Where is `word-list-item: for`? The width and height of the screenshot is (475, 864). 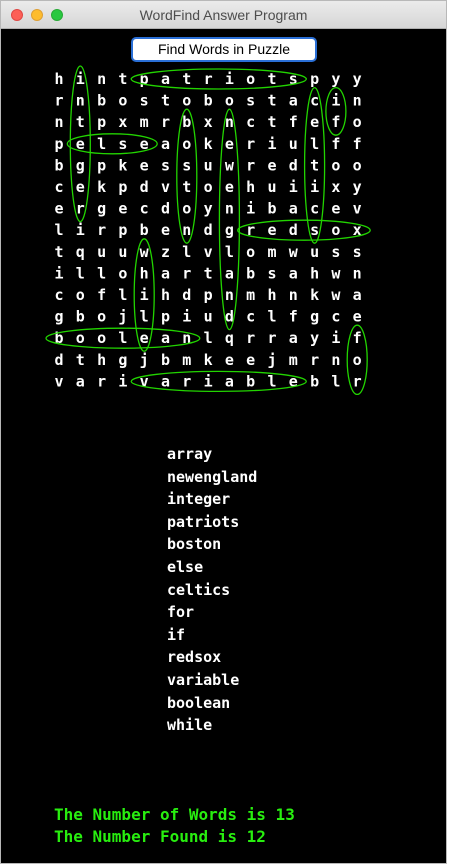 word-list-item: for is located at coordinates (181, 612).